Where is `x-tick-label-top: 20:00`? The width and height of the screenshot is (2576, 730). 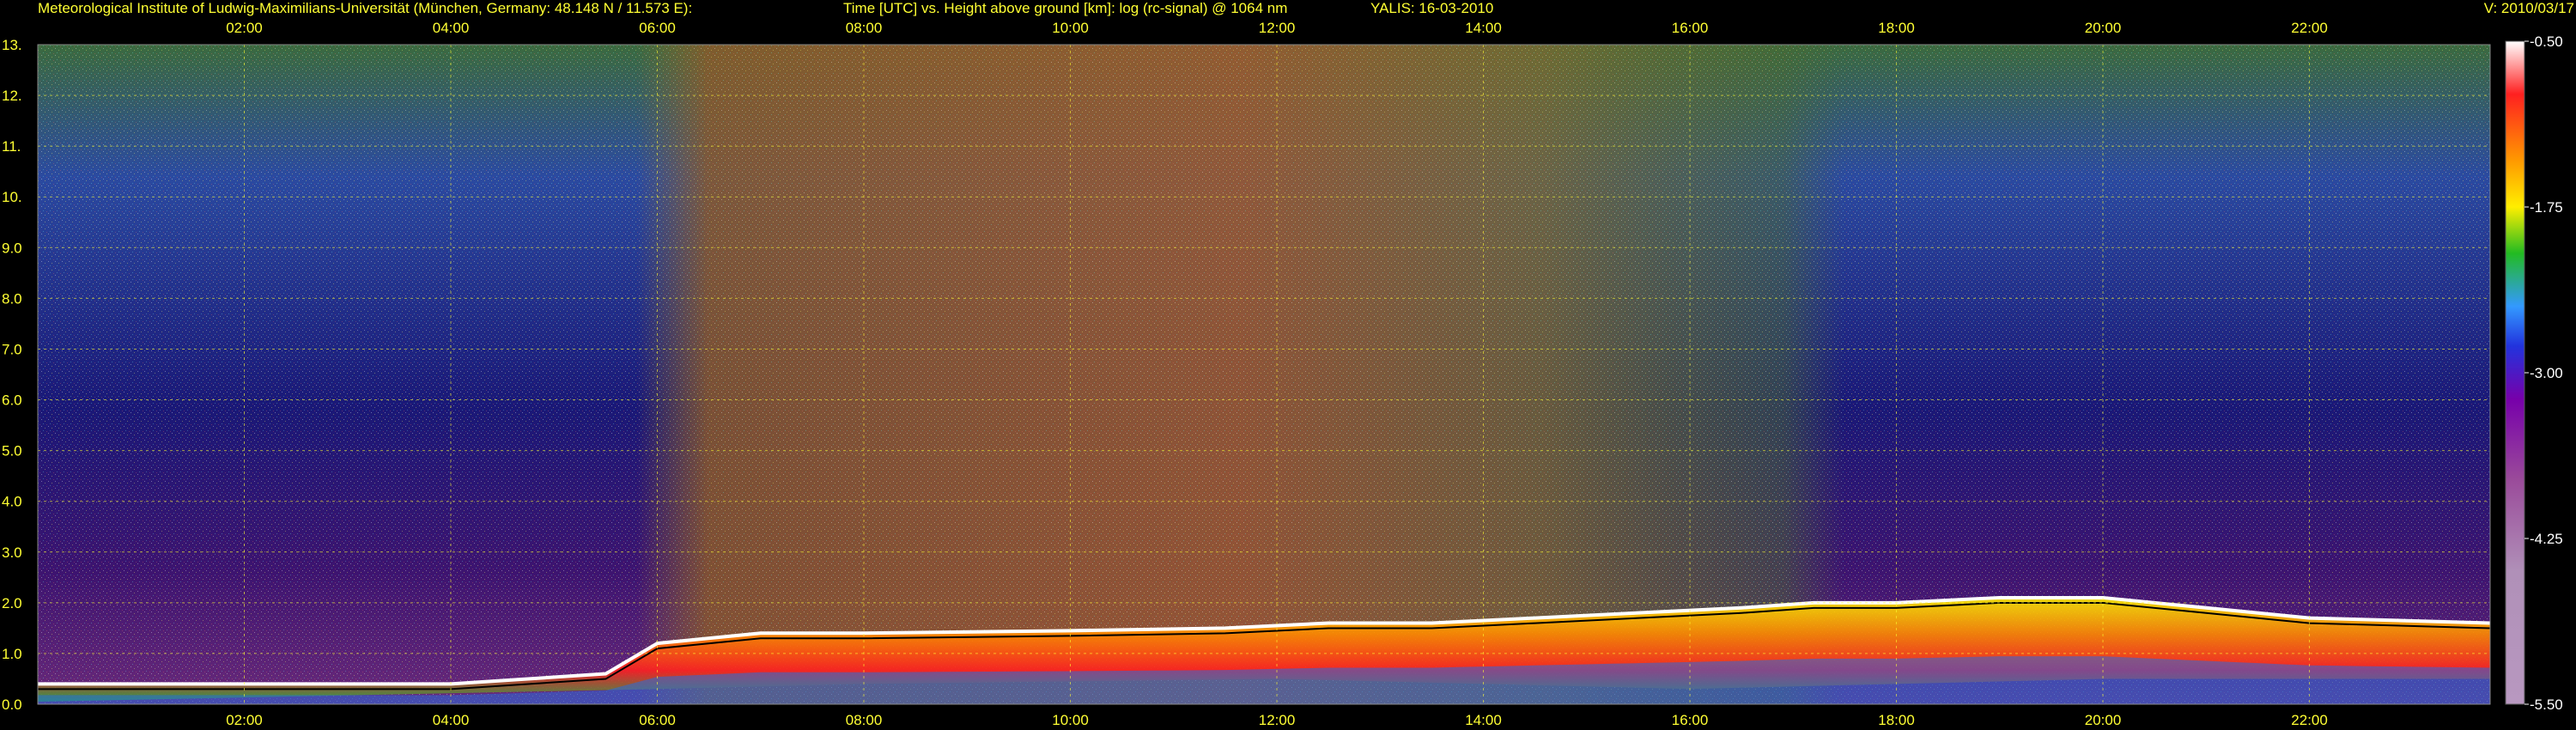
x-tick-label-top: 20:00 is located at coordinates (2104, 28).